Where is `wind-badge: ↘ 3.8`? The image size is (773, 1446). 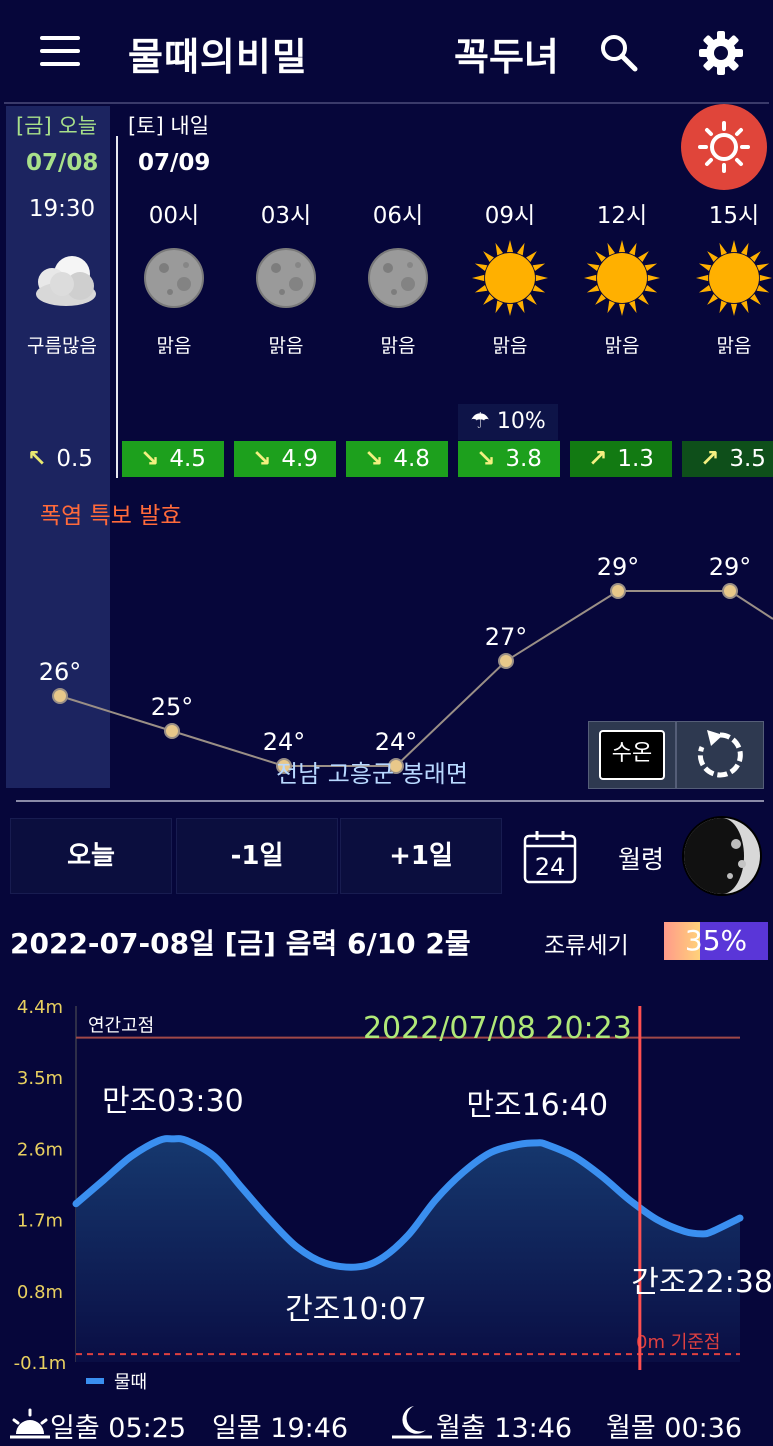 wind-badge: ↘ 3.8 is located at coordinates (509, 459).